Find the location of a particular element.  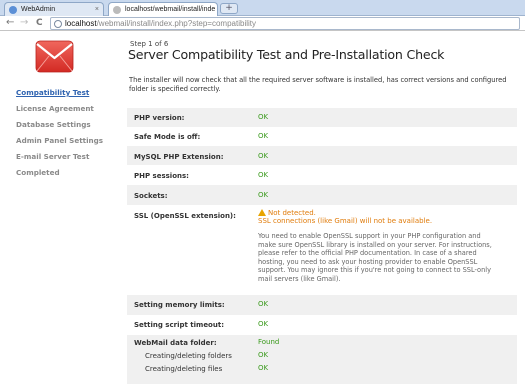

check-label: Creating/deleting folders is located at coordinates (188, 356).